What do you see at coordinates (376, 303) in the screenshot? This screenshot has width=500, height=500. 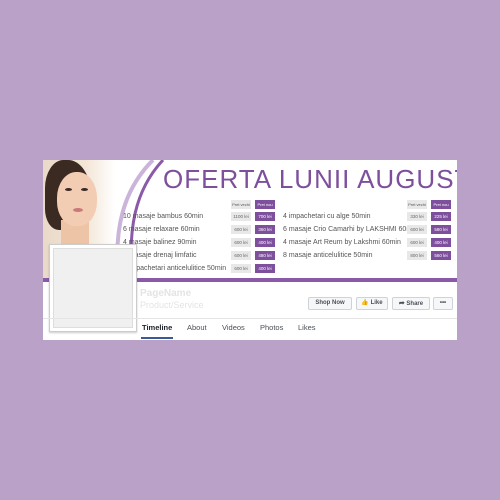 I see `like-label: Like` at bounding box center [376, 303].